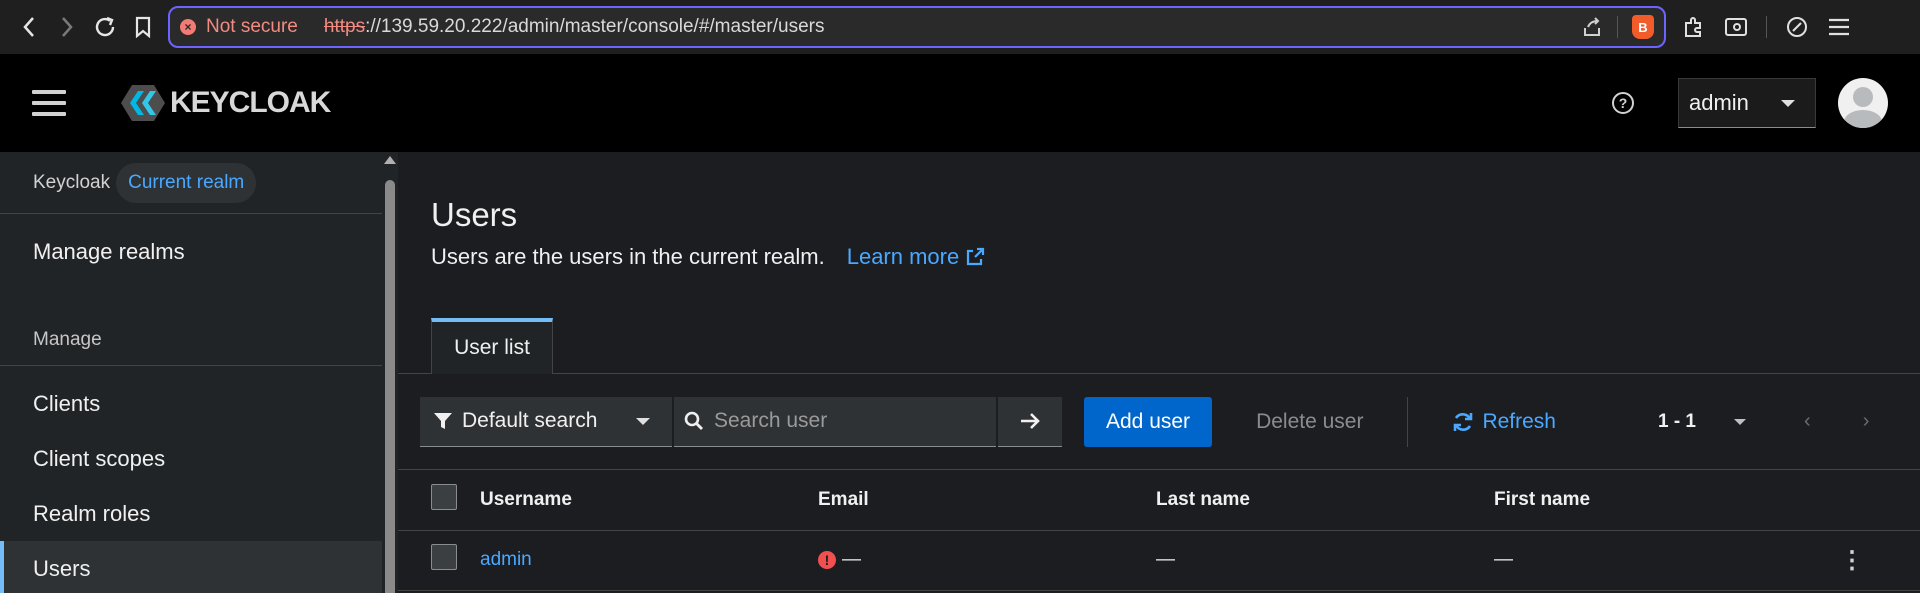  I want to click on sidebar-item-clients: Clients, so click(191, 403).